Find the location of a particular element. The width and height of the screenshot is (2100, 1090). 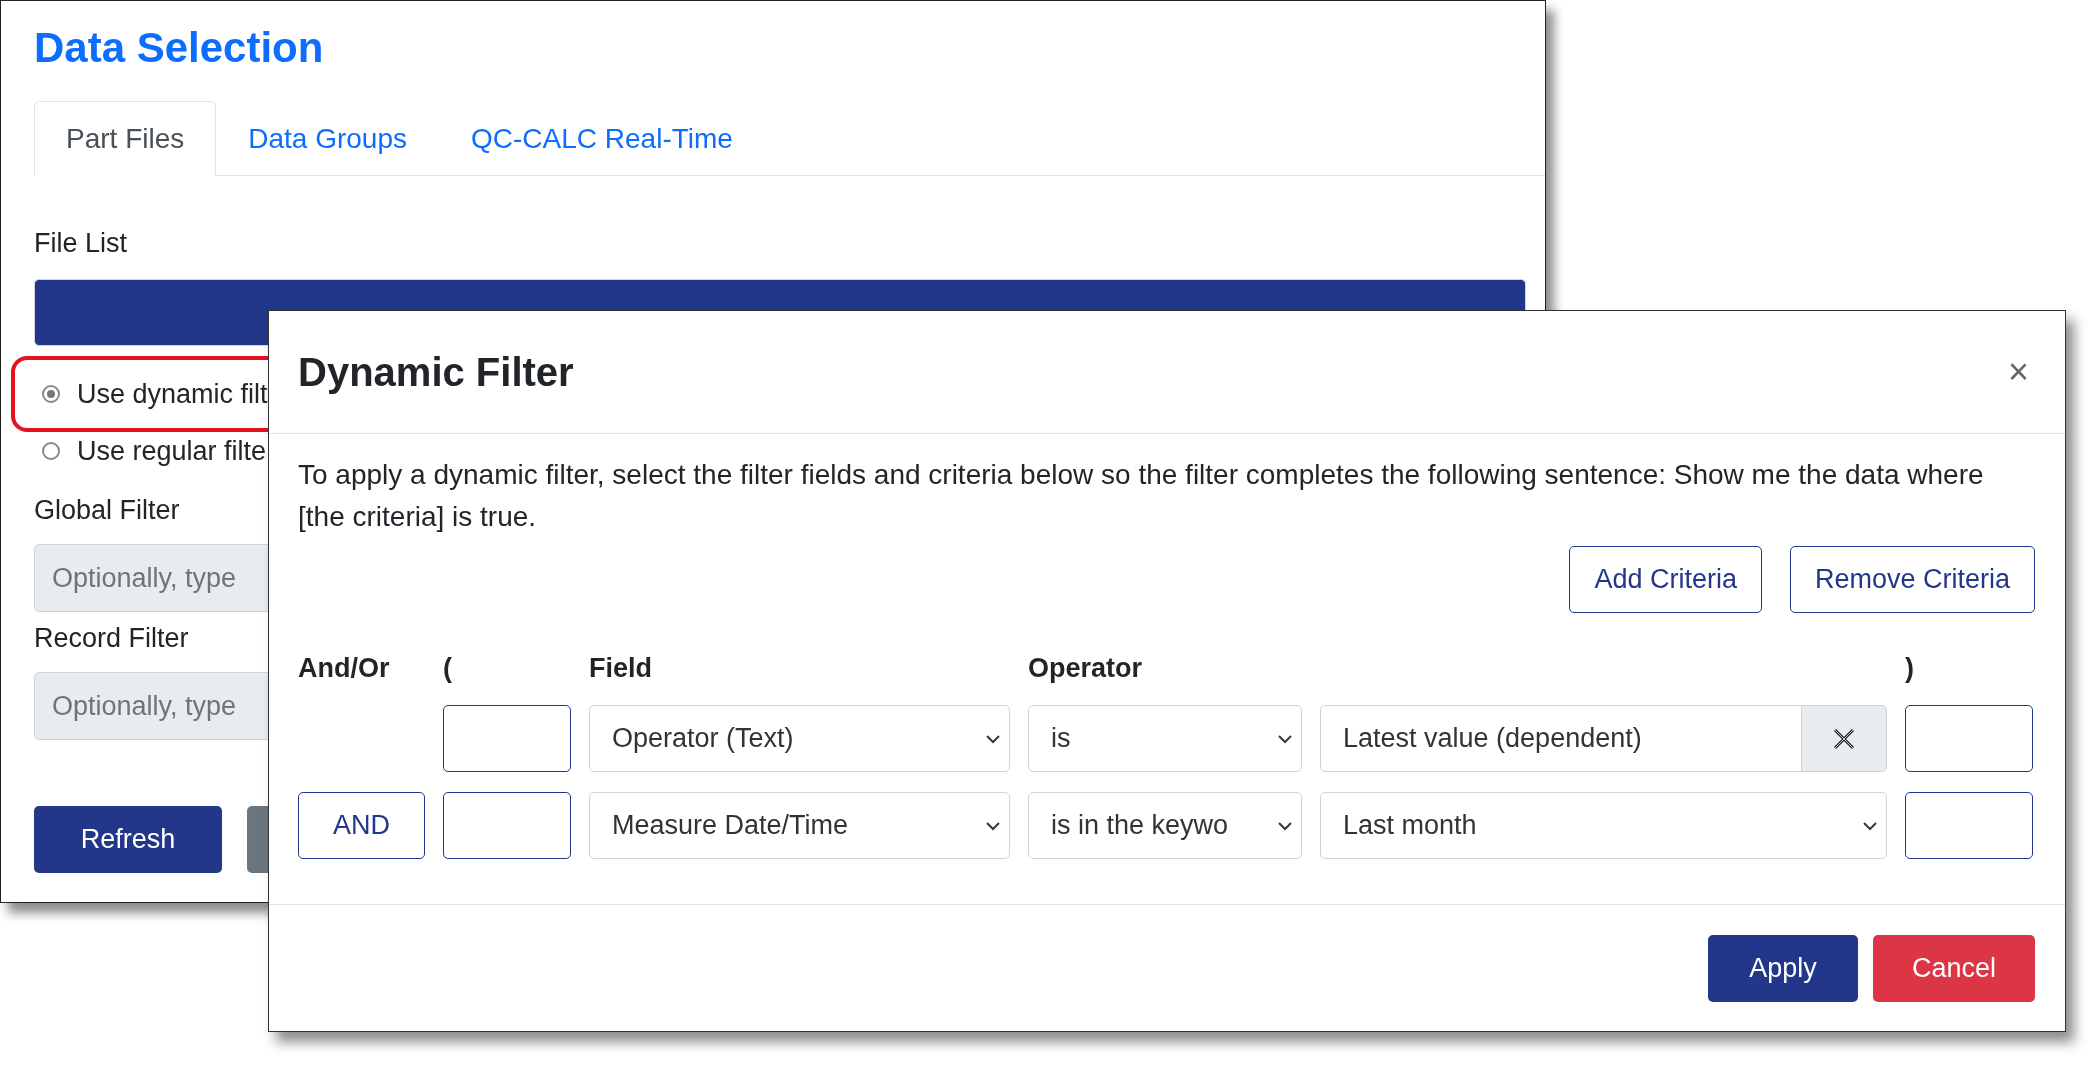

remove-criteria-button: Remove Criteria is located at coordinates (1912, 579).